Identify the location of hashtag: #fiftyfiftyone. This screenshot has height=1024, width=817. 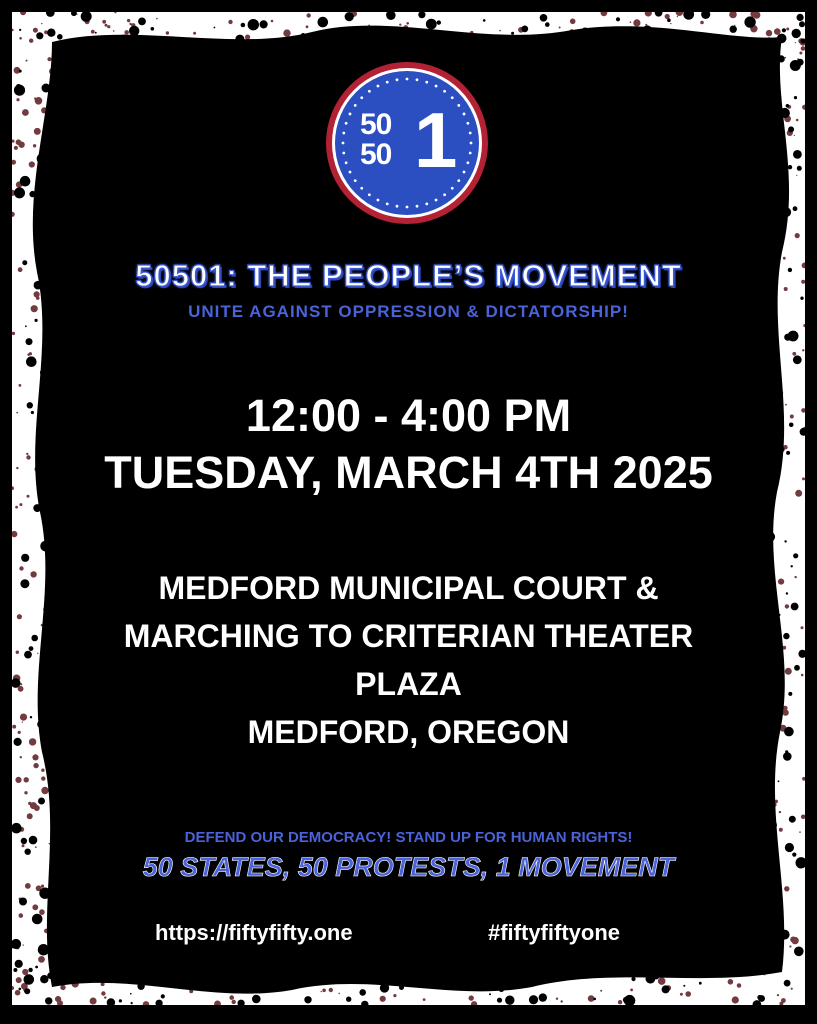
(554, 932).